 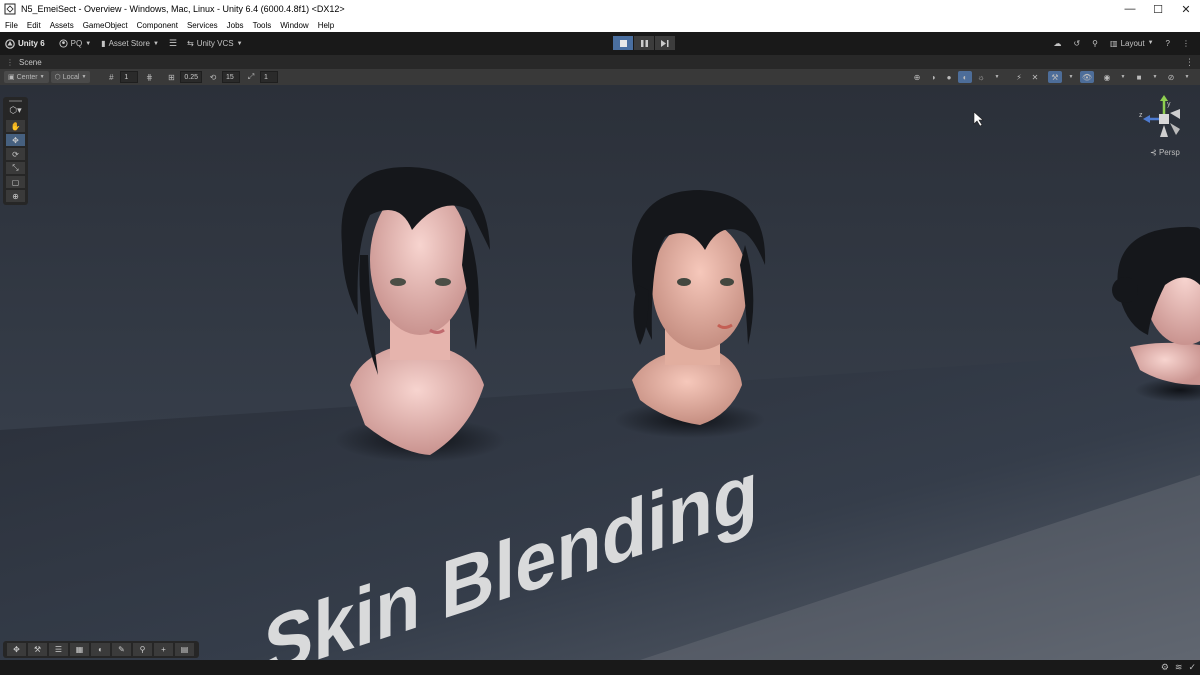 I want to click on space-toggle: ⬡ Local ▼, so click(x=70, y=77).